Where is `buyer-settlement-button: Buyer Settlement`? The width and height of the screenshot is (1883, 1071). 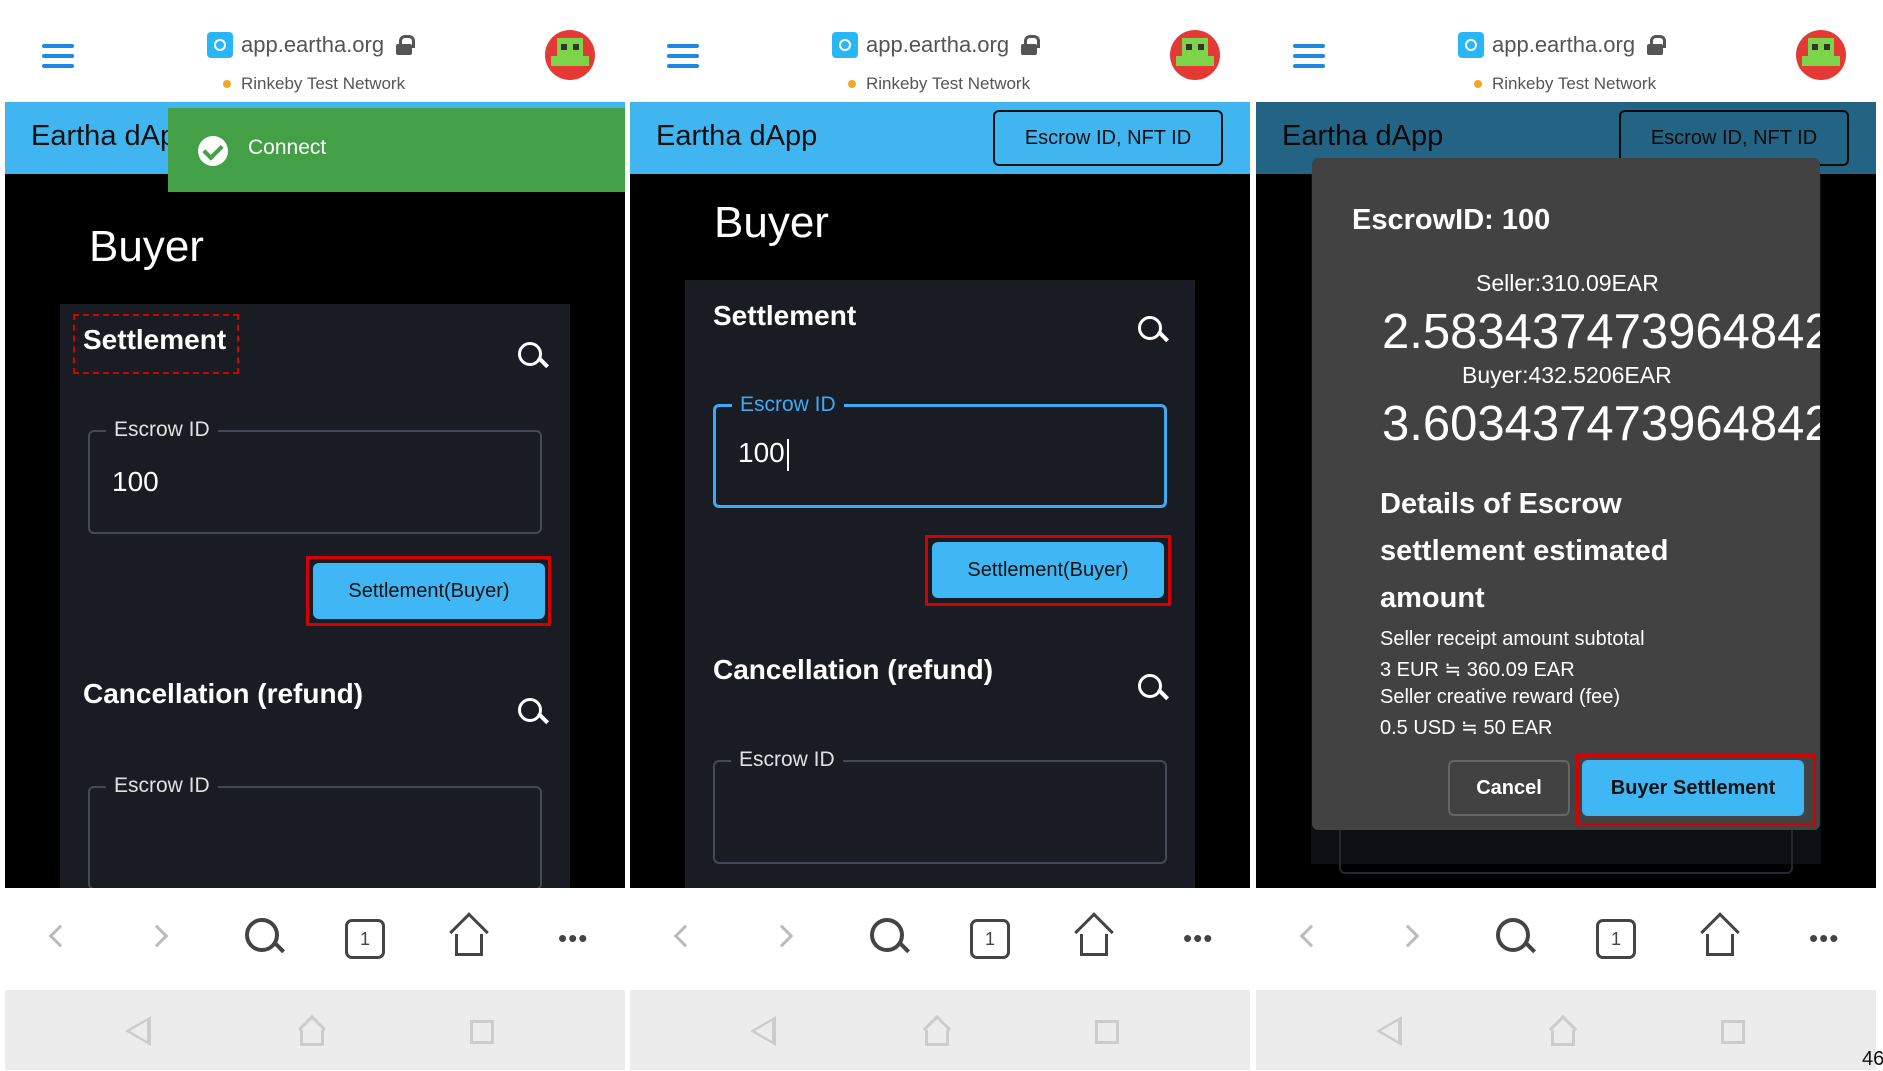
buyer-settlement-button: Buyer Settlement is located at coordinates (1693, 788).